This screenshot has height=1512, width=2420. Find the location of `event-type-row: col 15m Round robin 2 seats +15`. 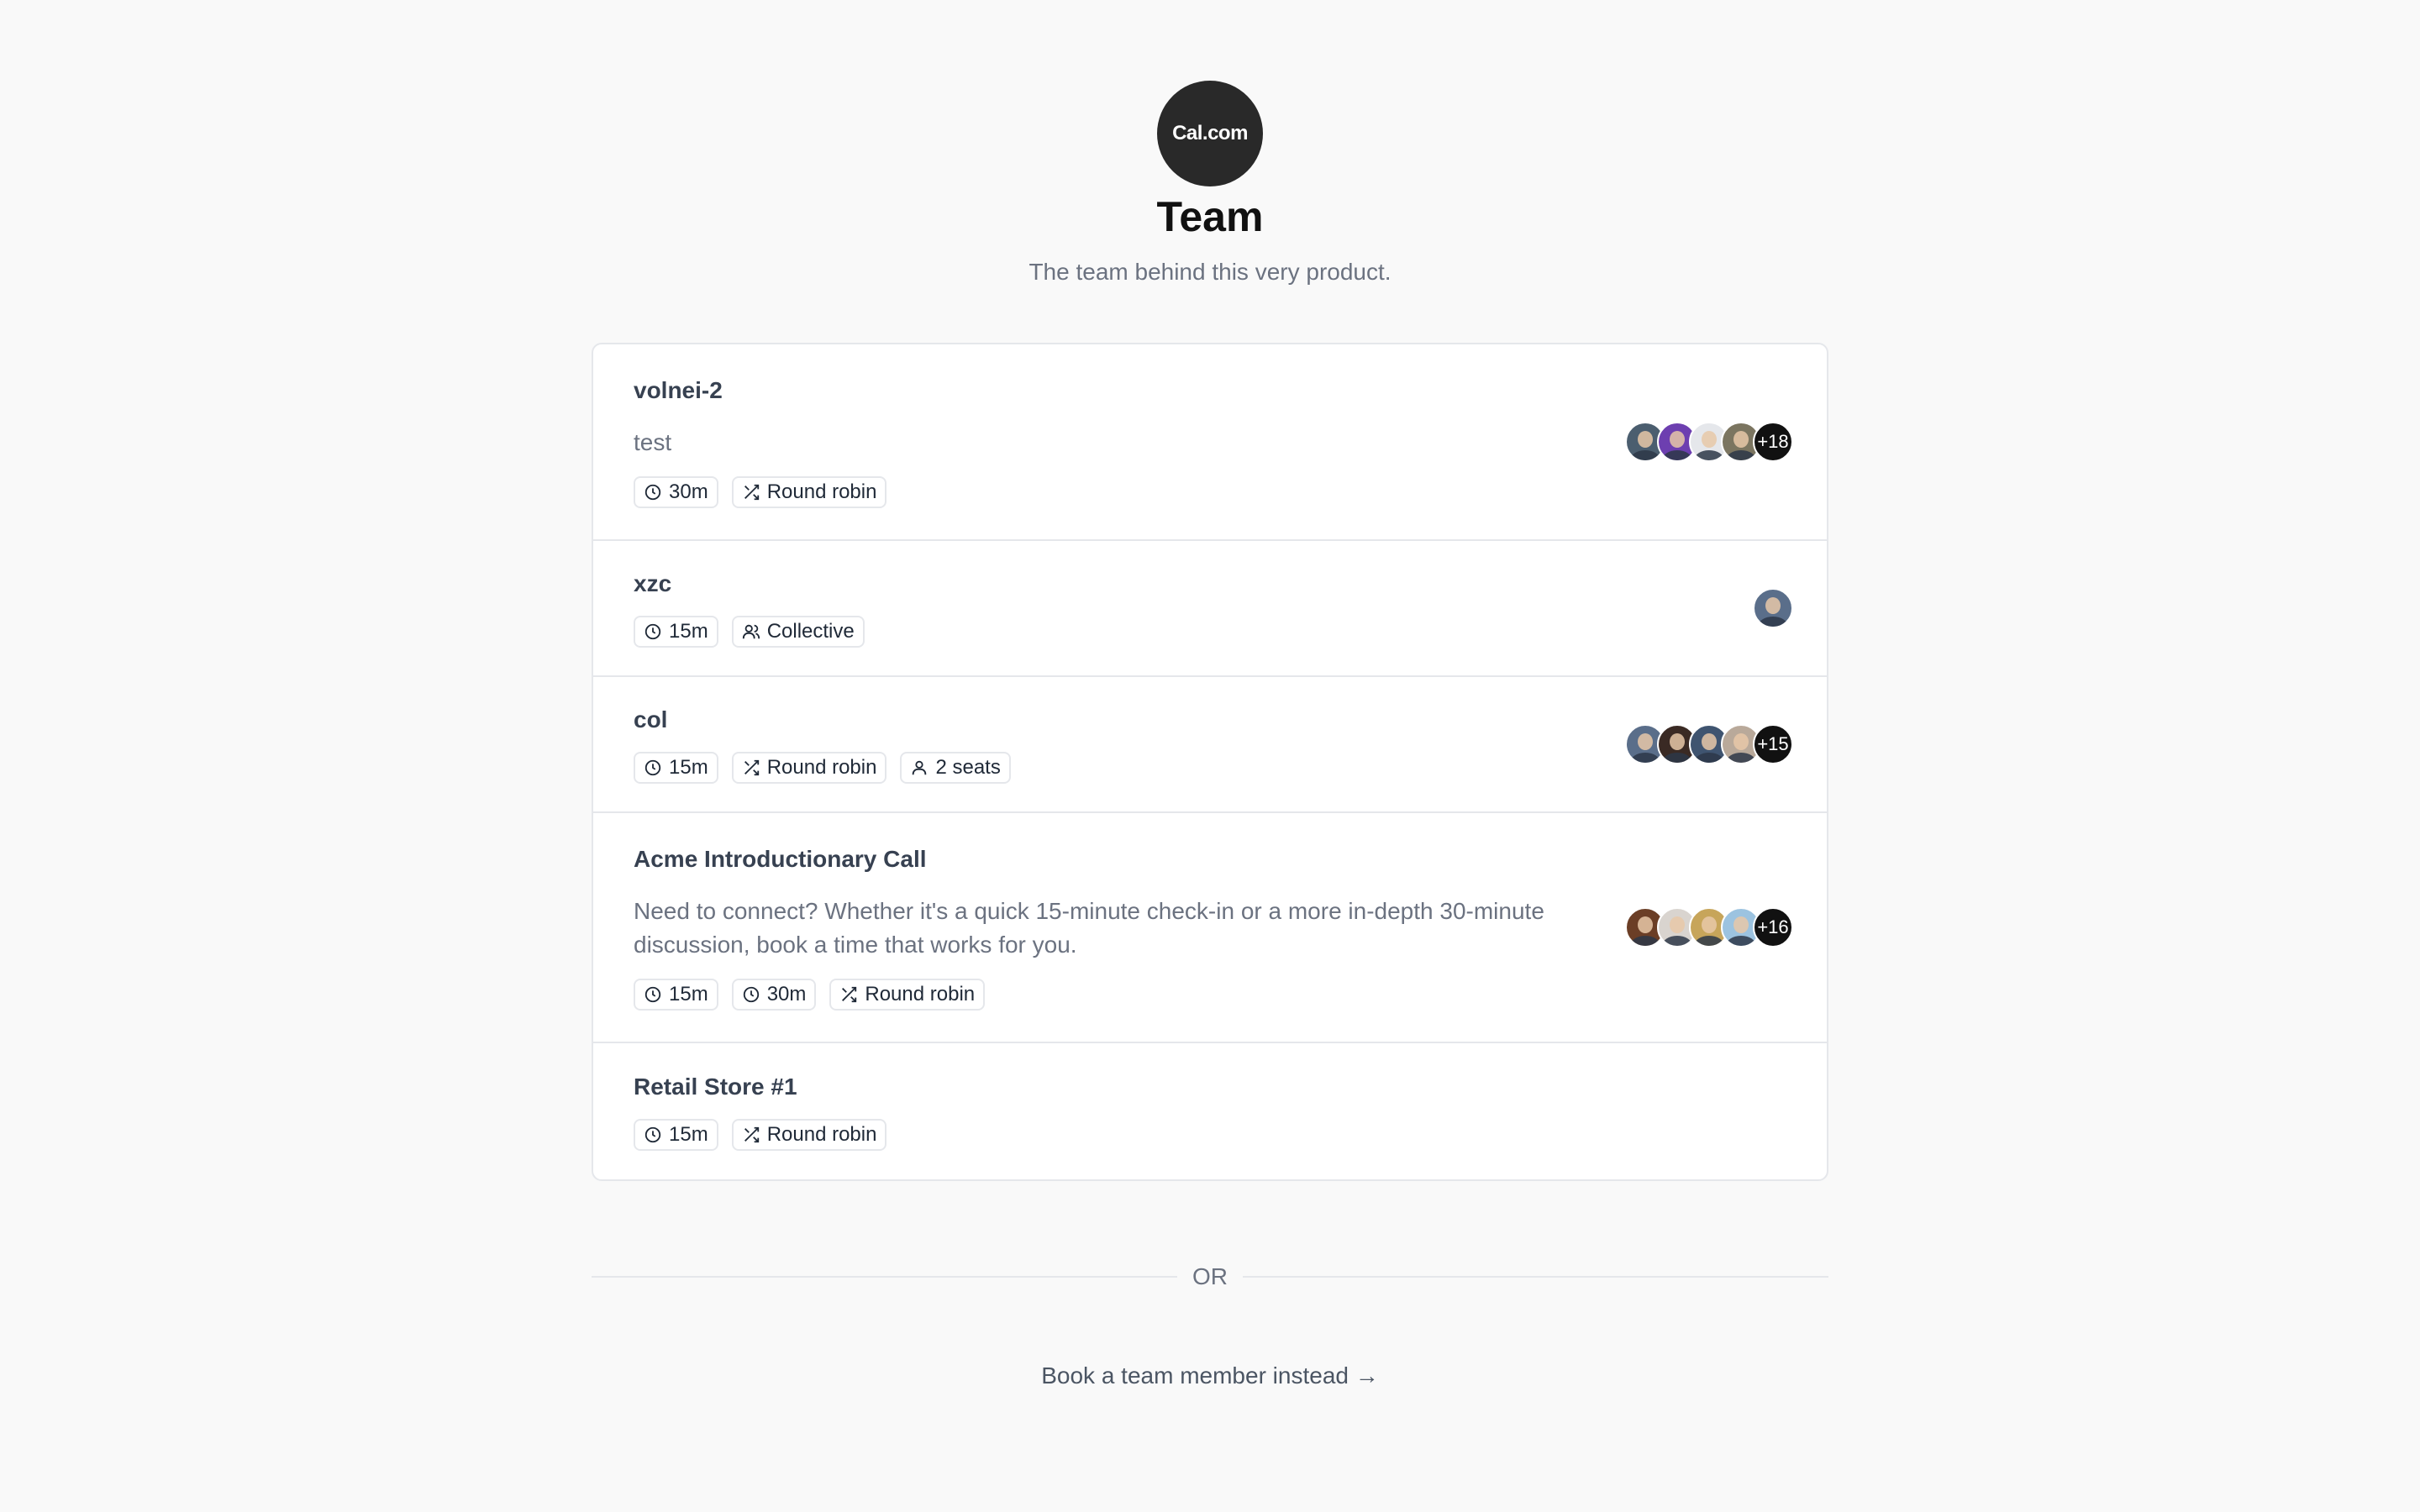

event-type-row: col 15m Round robin 2 seats +15 is located at coordinates (1210, 745).